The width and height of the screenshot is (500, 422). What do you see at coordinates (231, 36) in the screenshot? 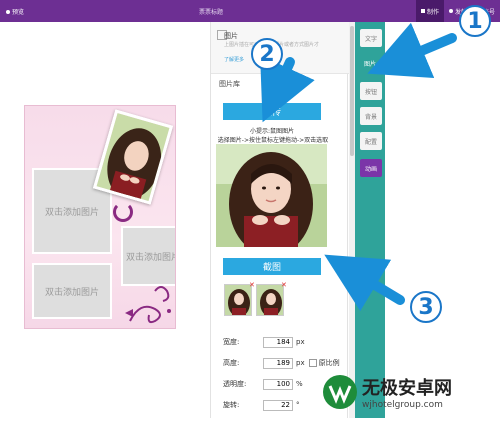
I see `panel-title: 图片` at bounding box center [231, 36].